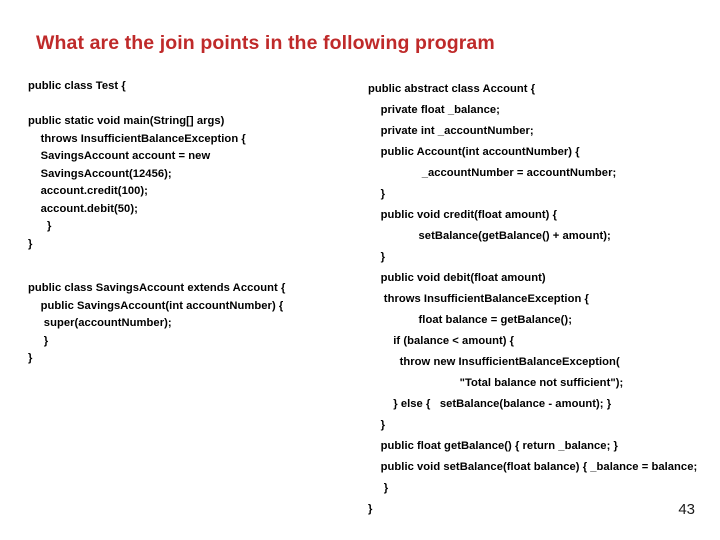  I want to click on code-line: account.credit(100);, so click(88, 191).